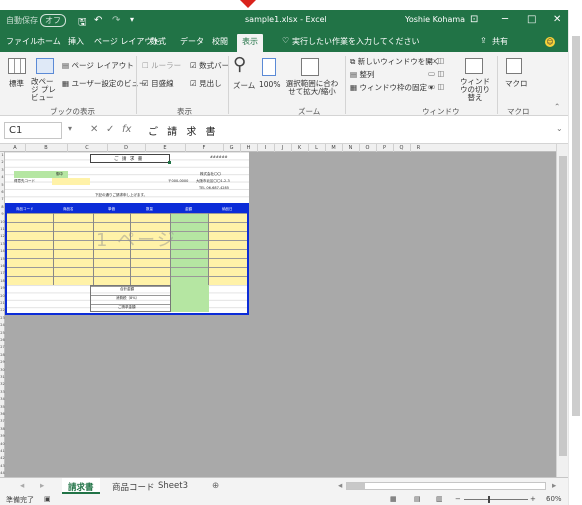 The width and height of the screenshot is (582, 505). What do you see at coordinates (98, 65) in the screenshot?
I see `page-layout-view-button: ▤ ページ レイアウト` at bounding box center [98, 65].